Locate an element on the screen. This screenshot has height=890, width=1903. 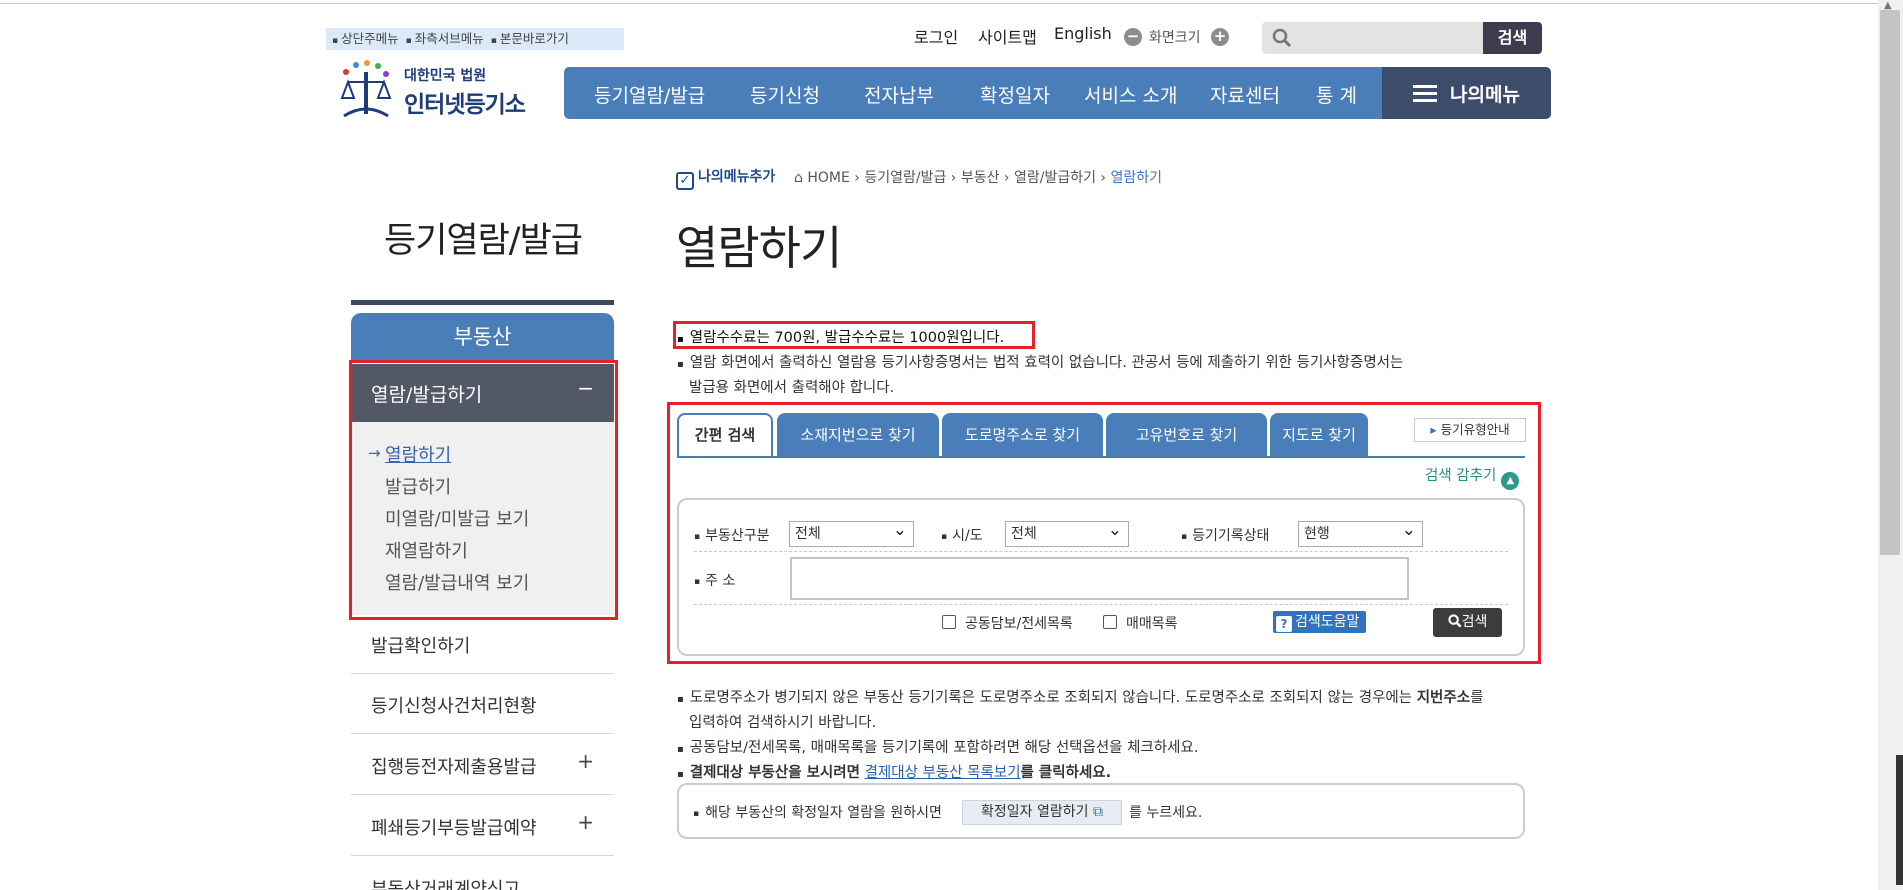
sidebar-item-label: 부동산거래계약신고 is located at coordinates (446, 884).